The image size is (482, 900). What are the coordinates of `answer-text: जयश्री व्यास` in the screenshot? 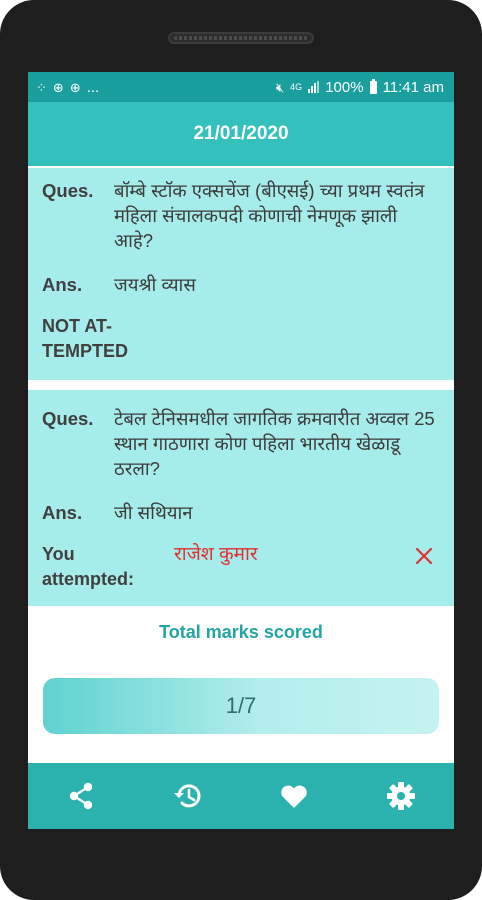 It's located at (155, 284).